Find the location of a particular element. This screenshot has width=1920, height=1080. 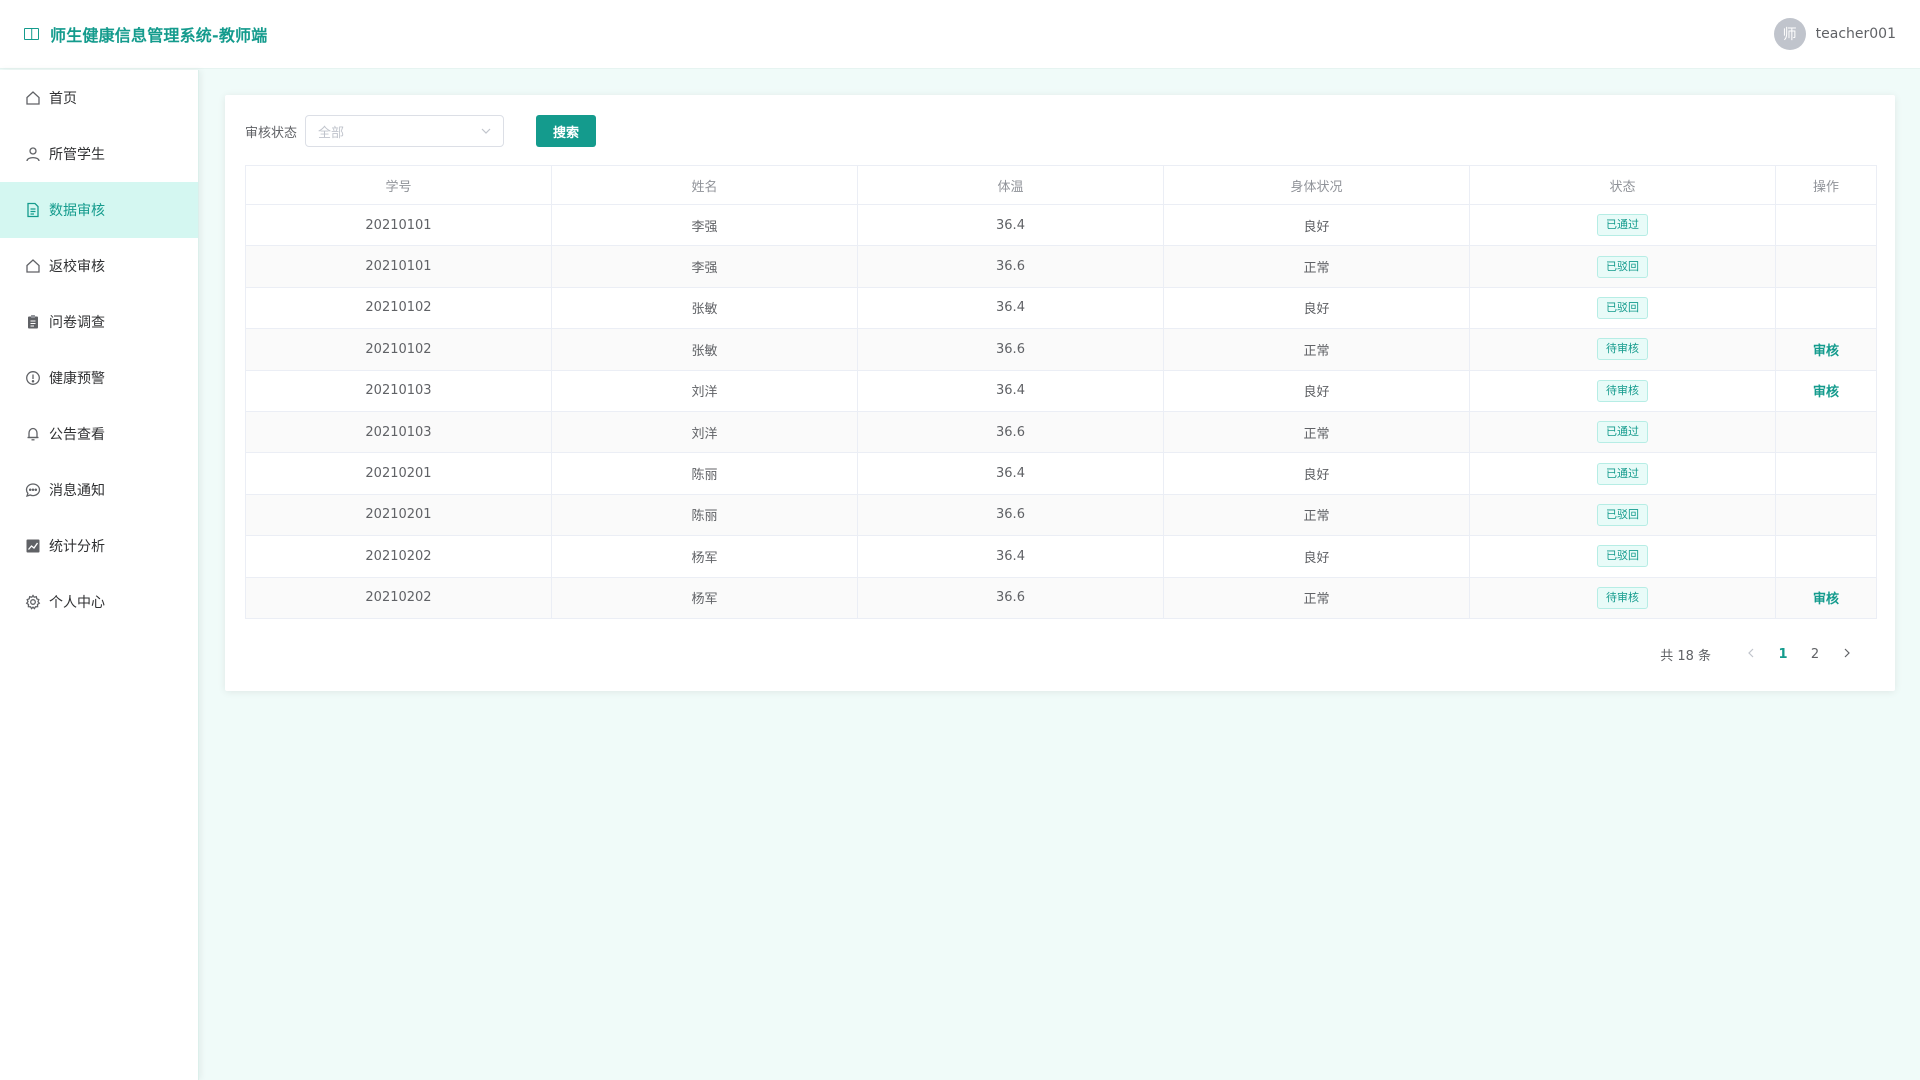

sidebar-item-announcements: 公告查看 is located at coordinates (99, 434).